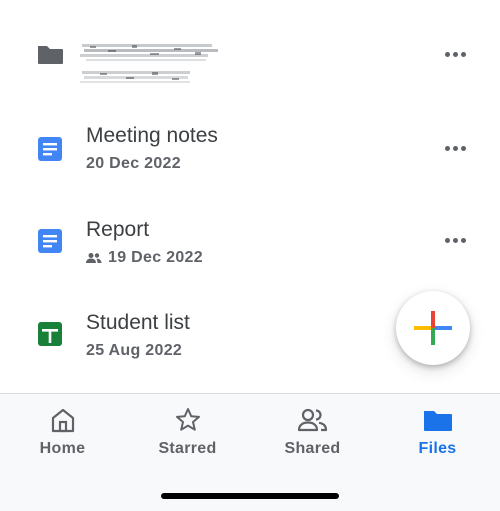  What do you see at coordinates (437, 448) in the screenshot?
I see `nav-label: Files` at bounding box center [437, 448].